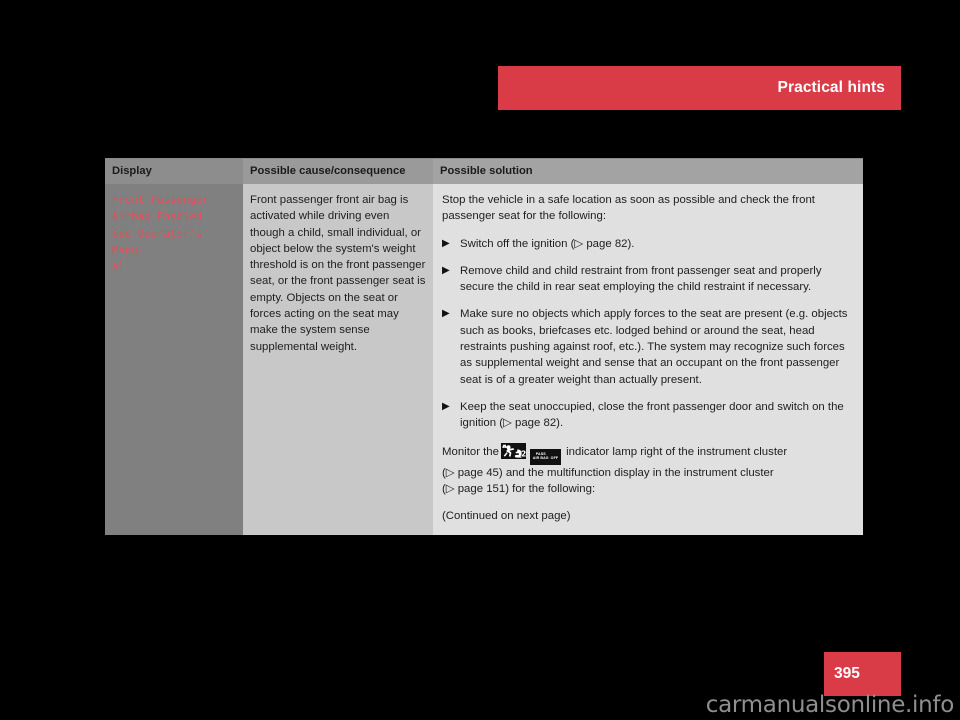  I want to click on column-header-display: Display, so click(174, 171).